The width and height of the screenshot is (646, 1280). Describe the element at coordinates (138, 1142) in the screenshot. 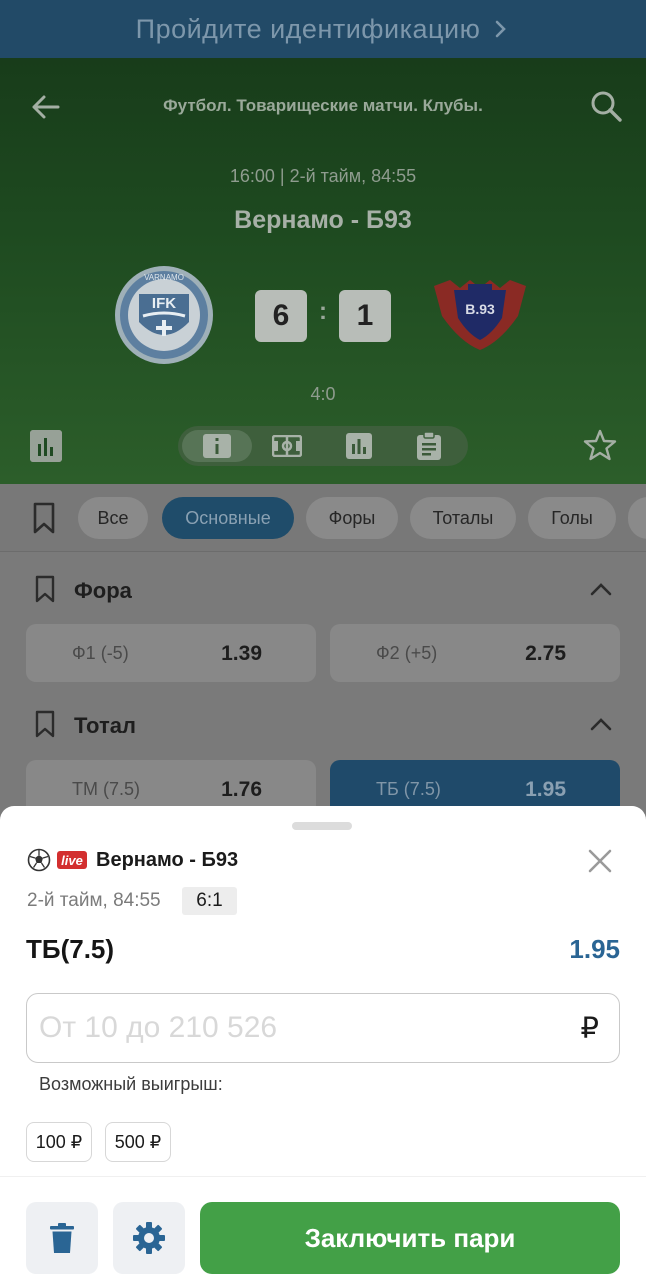

I see `quick-amount-500: 500 ₽` at that location.